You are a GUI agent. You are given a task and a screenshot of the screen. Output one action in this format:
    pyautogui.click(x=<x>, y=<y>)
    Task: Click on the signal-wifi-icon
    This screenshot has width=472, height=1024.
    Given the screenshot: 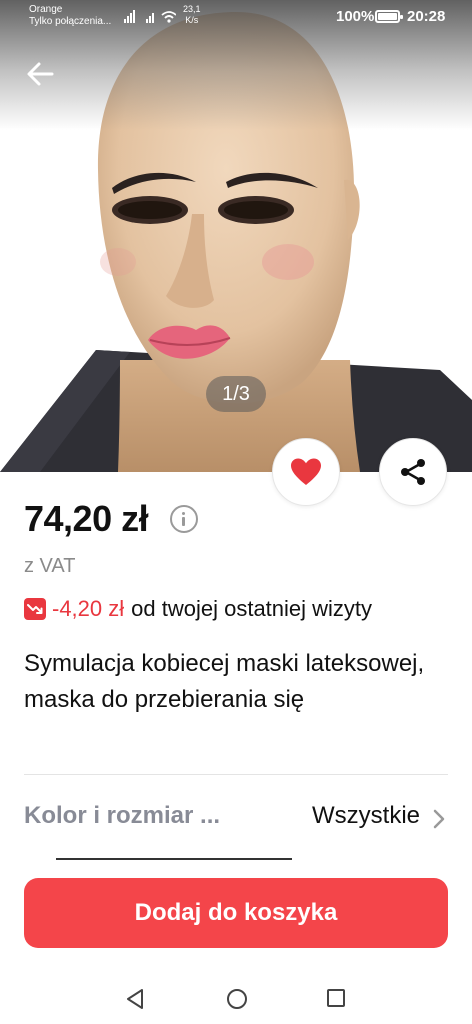 What is the action you would take?
    pyautogui.click(x=150, y=16)
    